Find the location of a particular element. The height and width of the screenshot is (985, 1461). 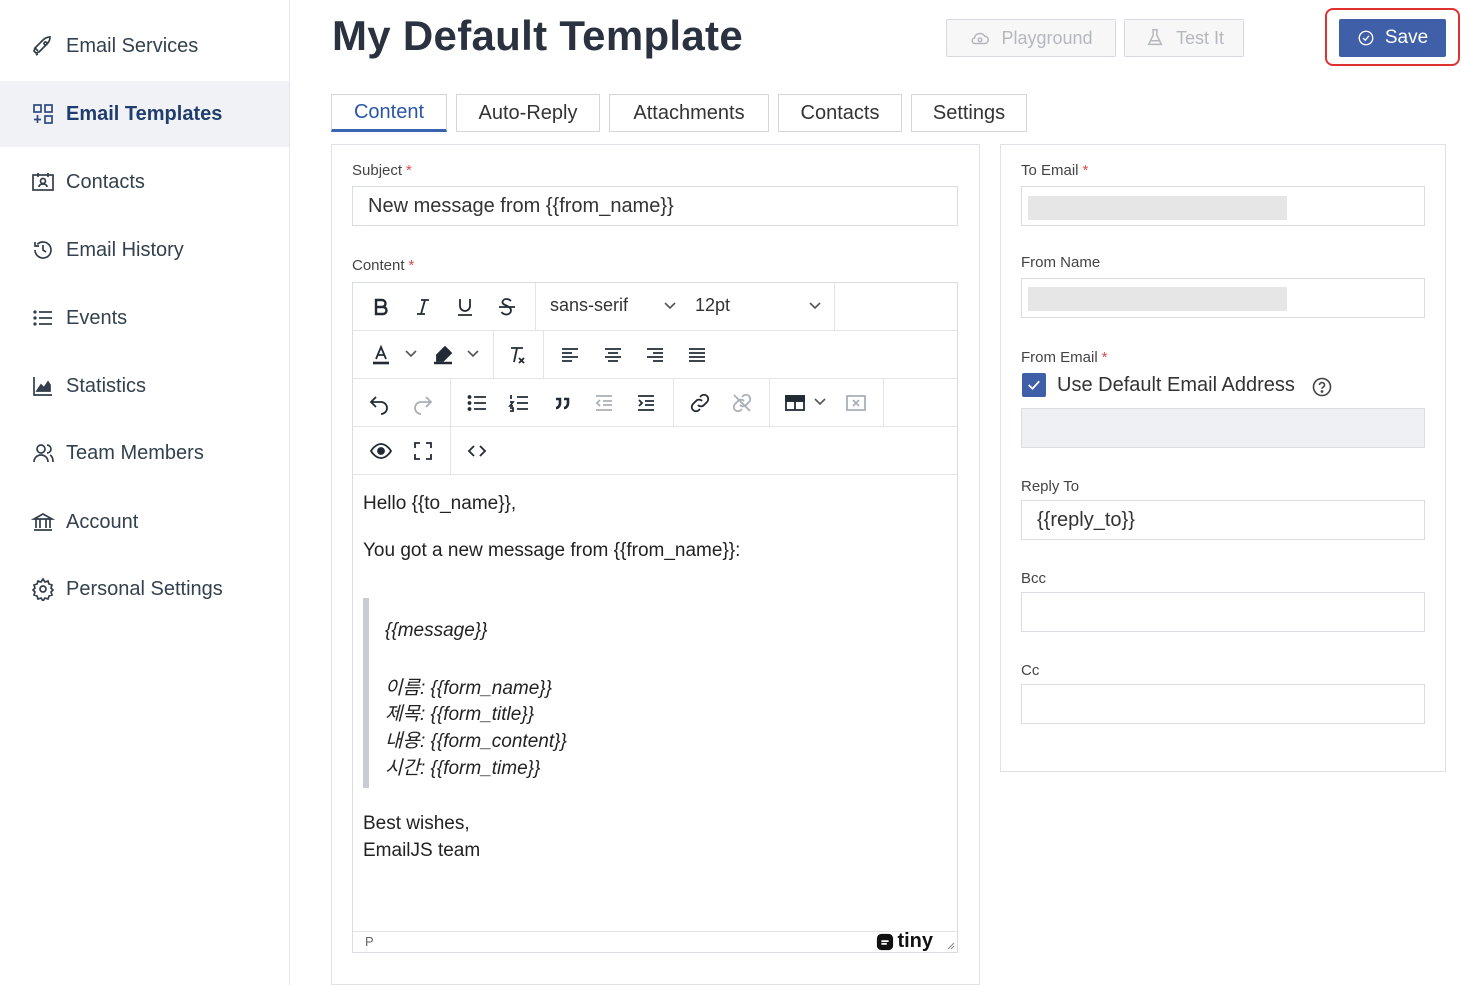

italic-icon is located at coordinates (423, 307).